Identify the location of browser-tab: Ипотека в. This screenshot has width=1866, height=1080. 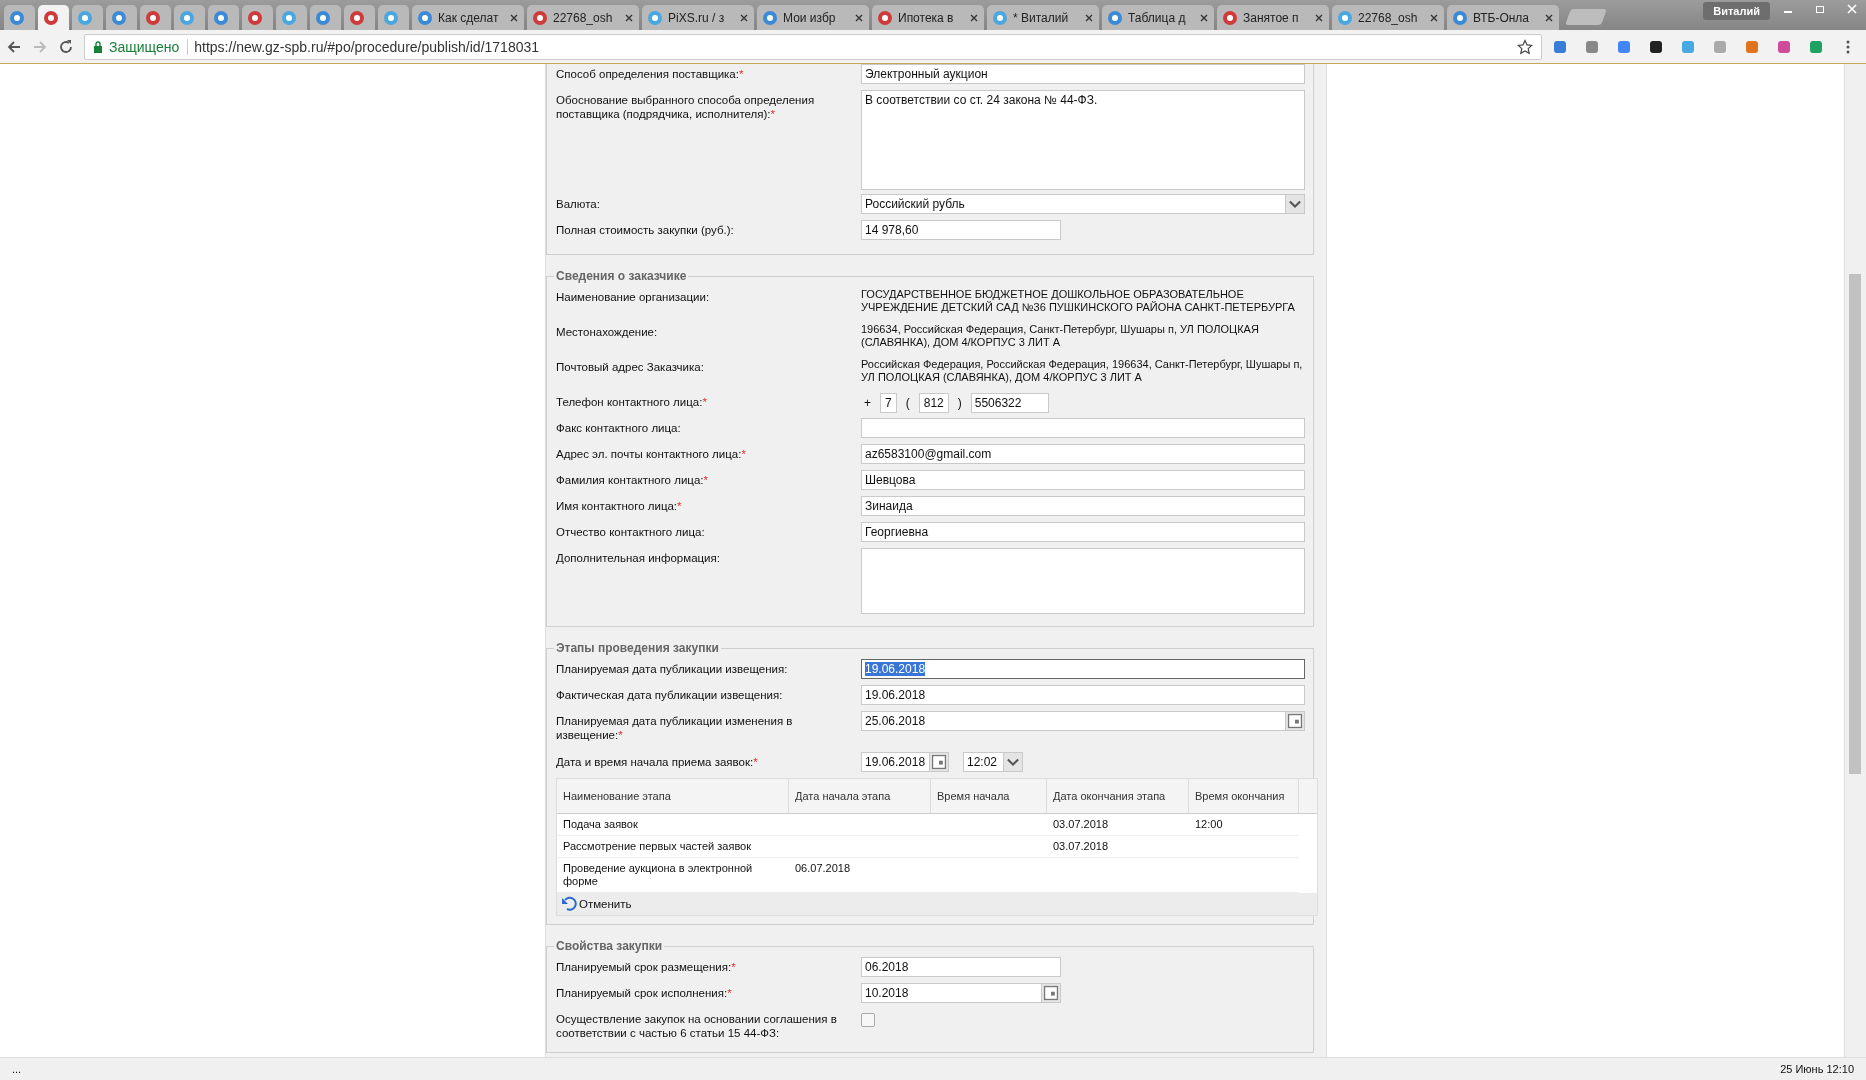
(928, 17).